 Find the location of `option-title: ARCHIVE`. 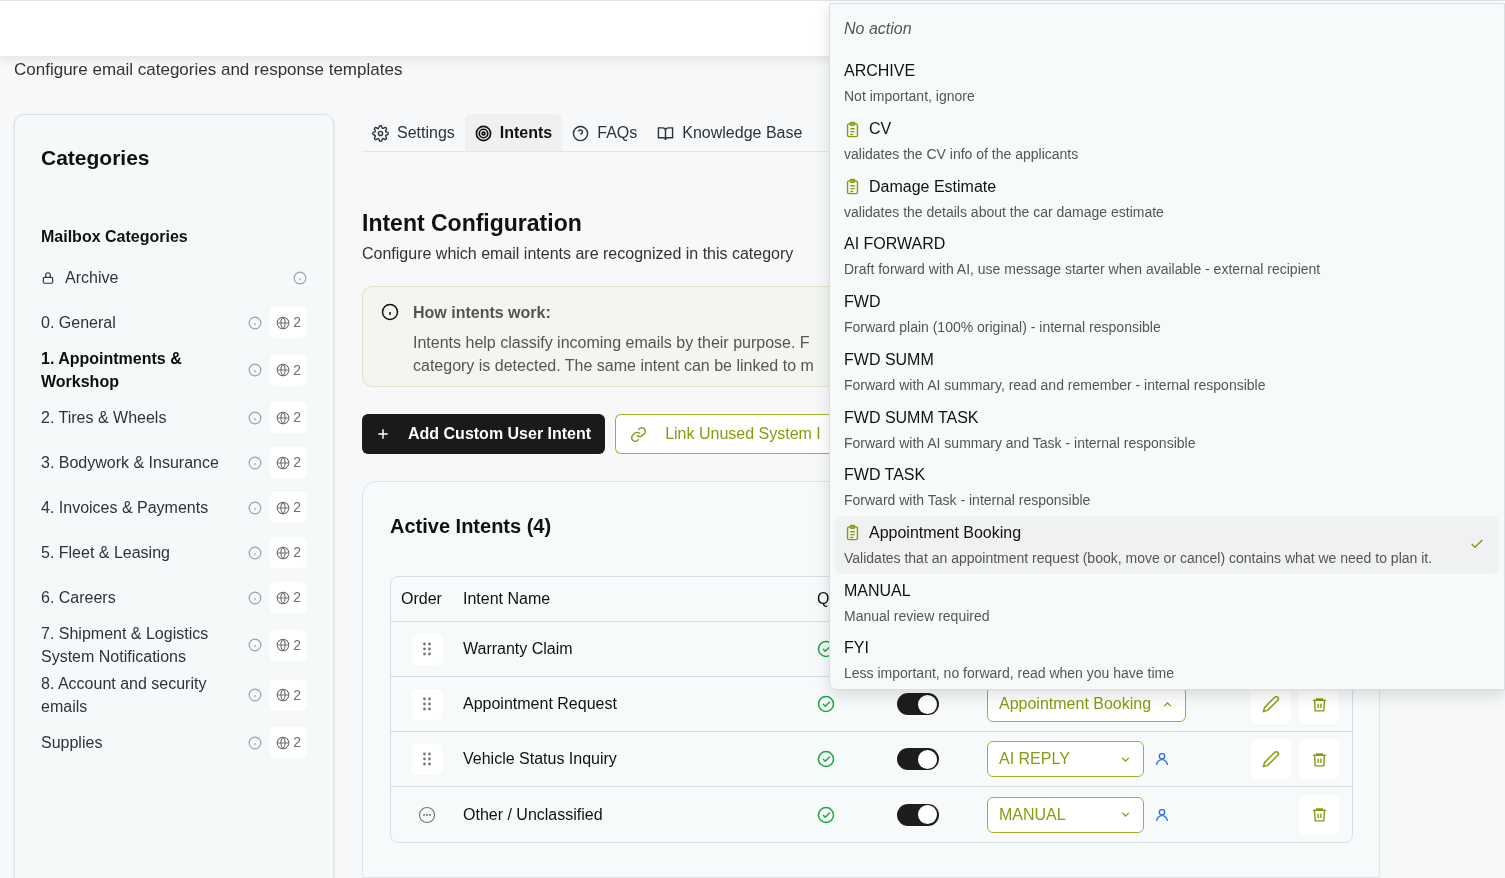

option-title: ARCHIVE is located at coordinates (880, 71).